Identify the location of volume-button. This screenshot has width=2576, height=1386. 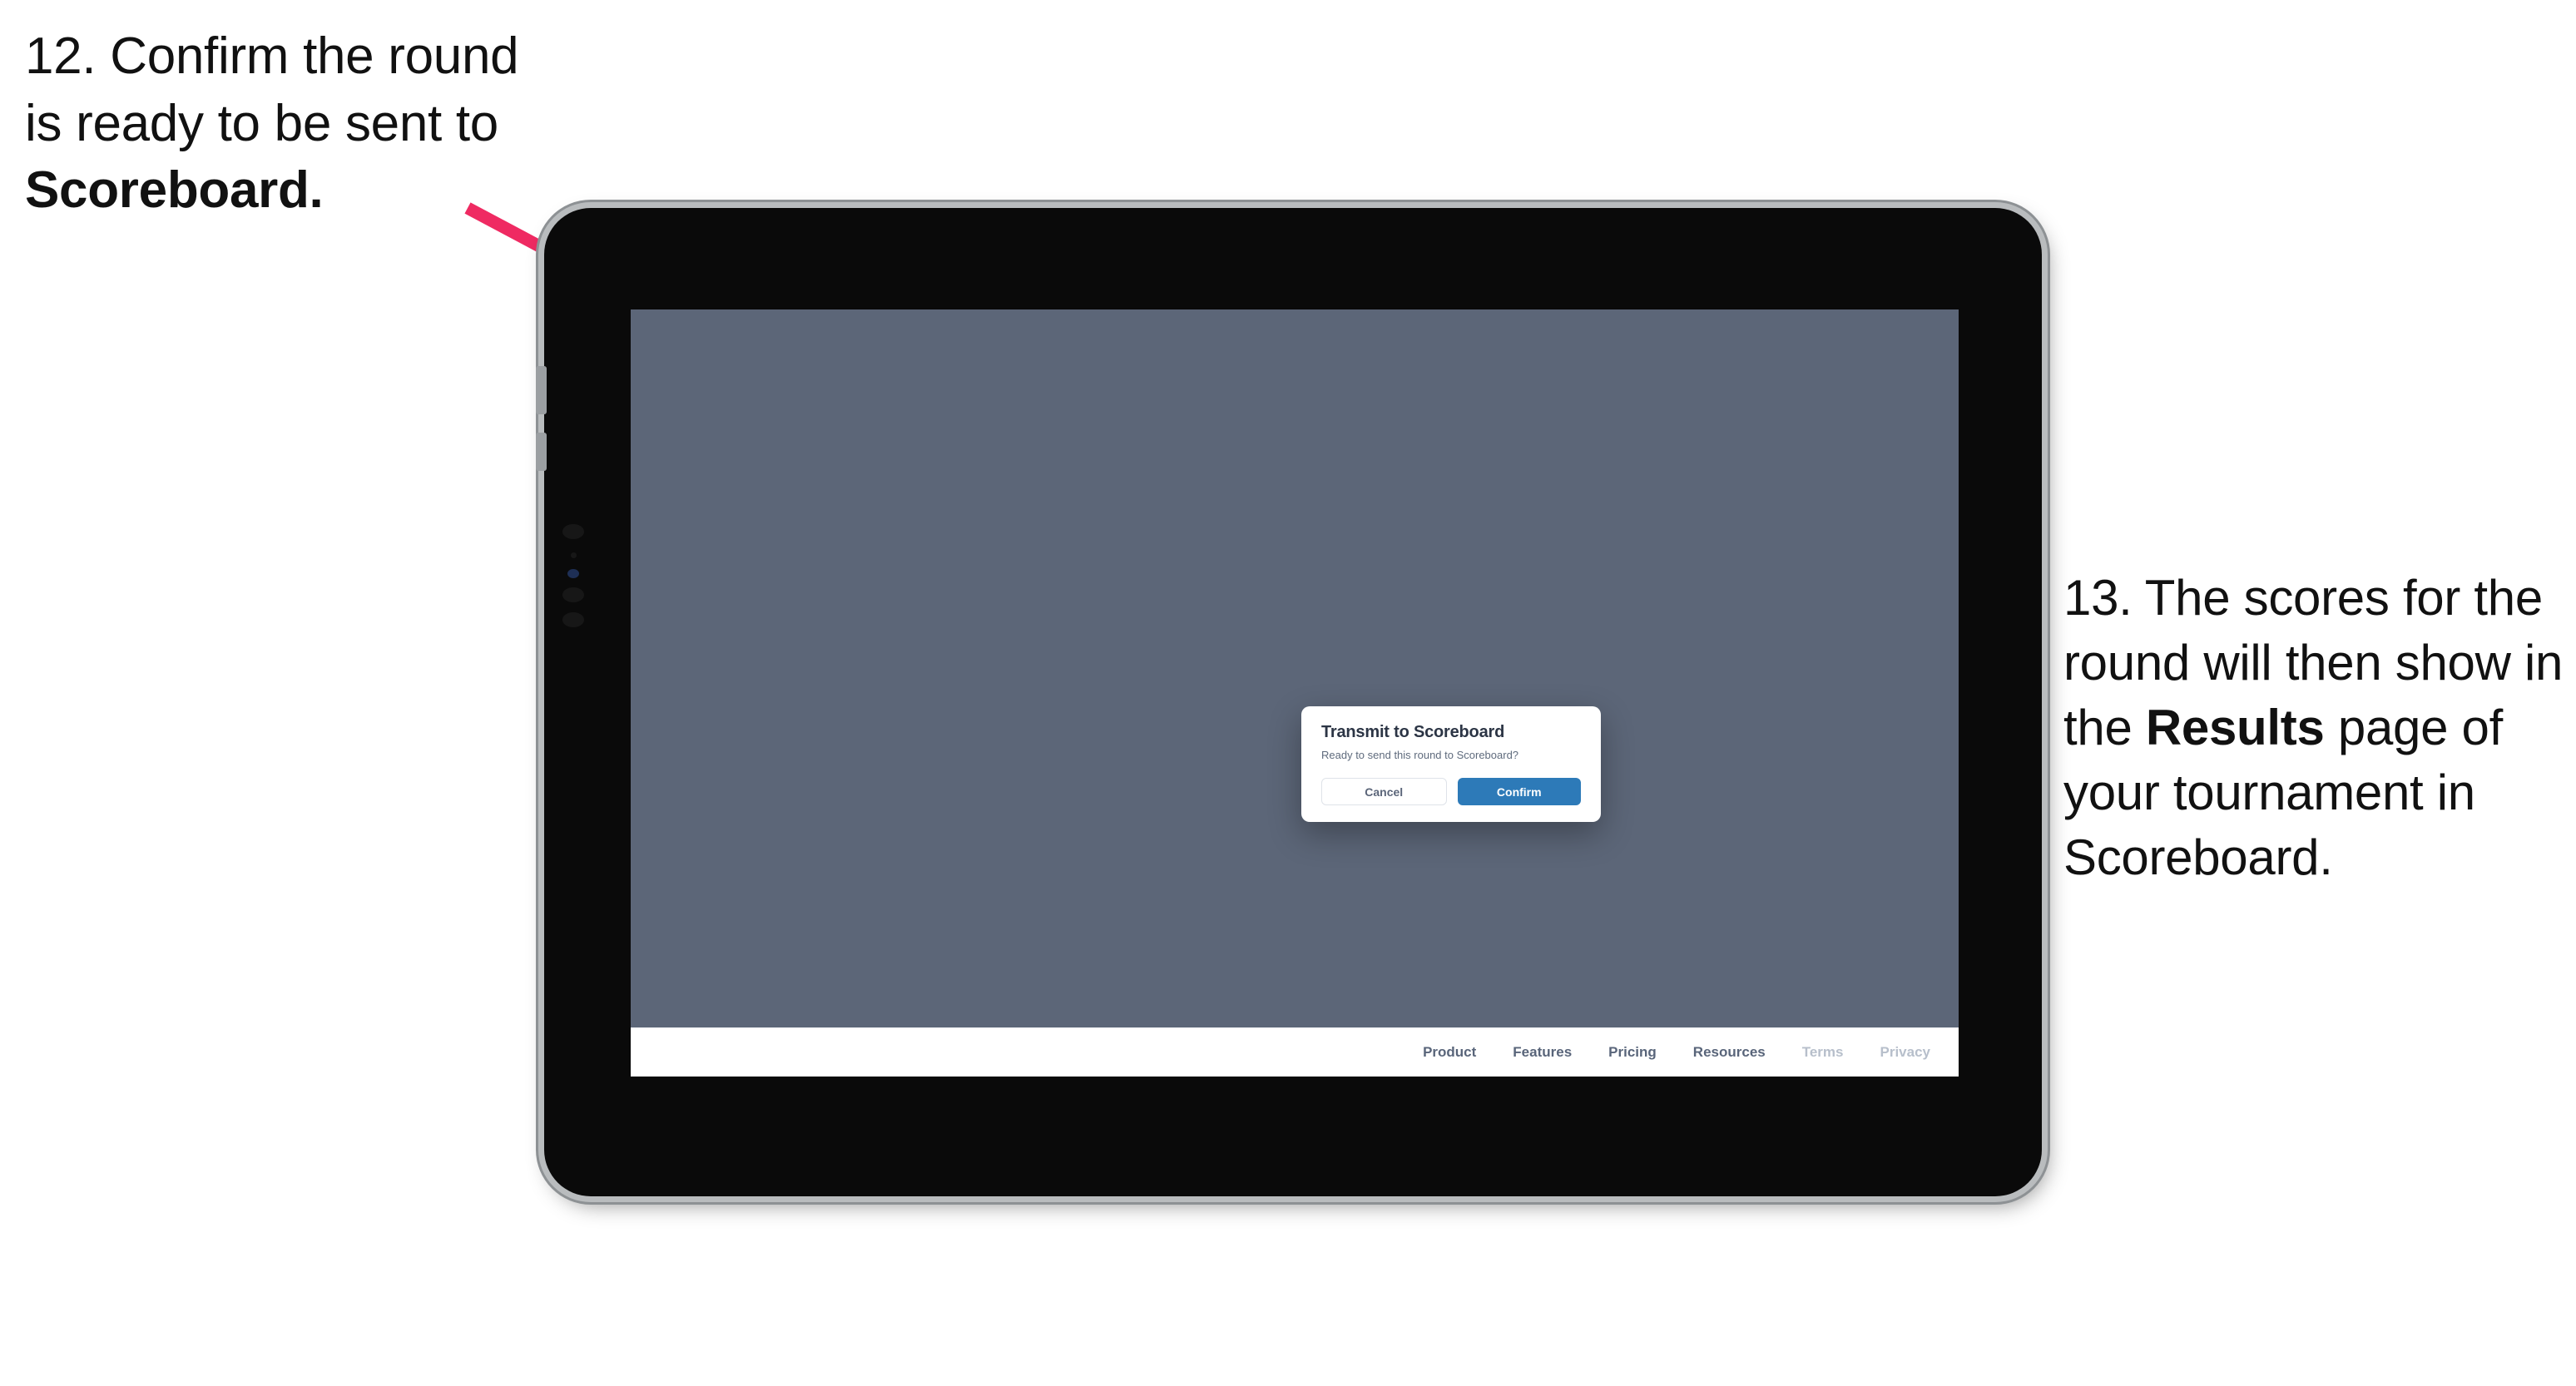
(541, 452).